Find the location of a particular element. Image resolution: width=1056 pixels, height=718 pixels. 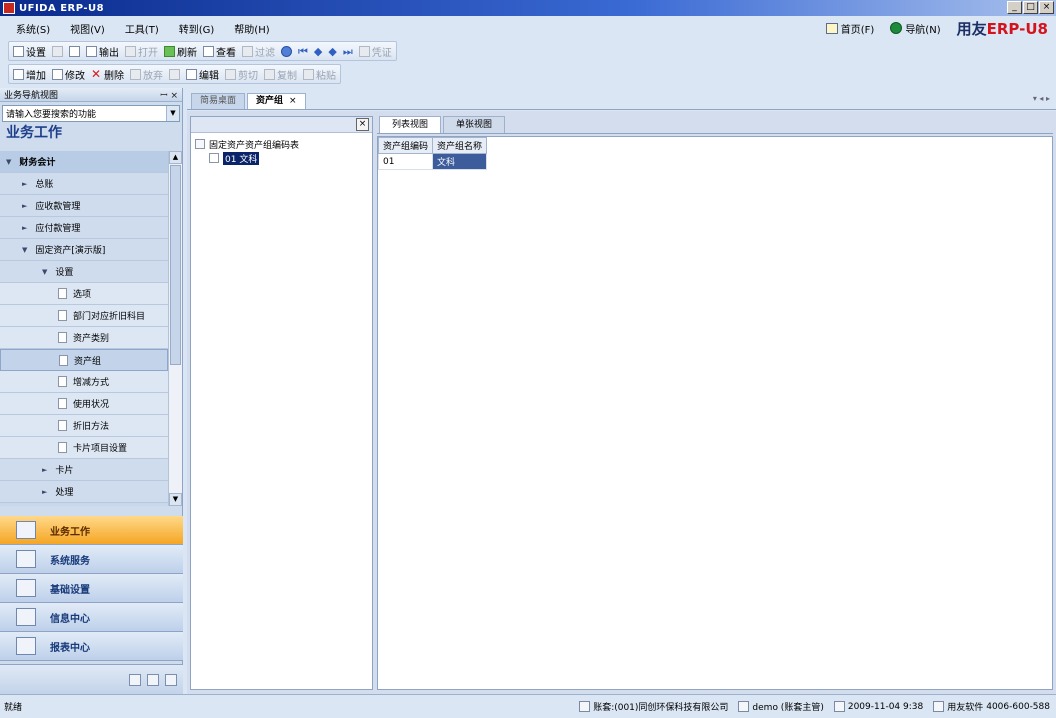

business-work-button: 业务工作 is located at coordinates (91, 530).